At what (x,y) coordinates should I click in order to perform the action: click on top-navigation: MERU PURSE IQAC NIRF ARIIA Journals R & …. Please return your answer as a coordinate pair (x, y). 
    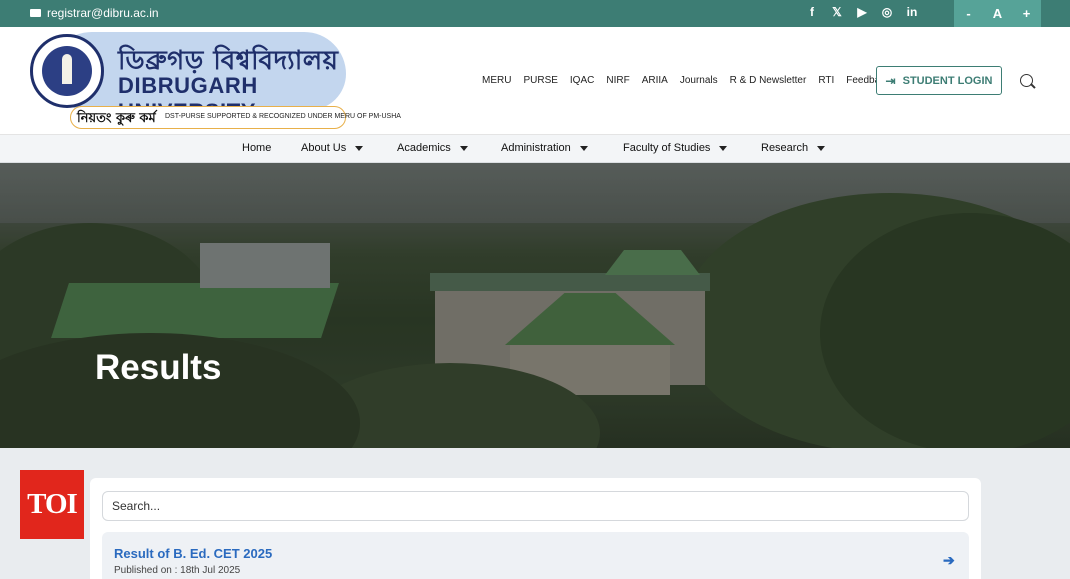
    Looking at the image, I should click on (686, 80).